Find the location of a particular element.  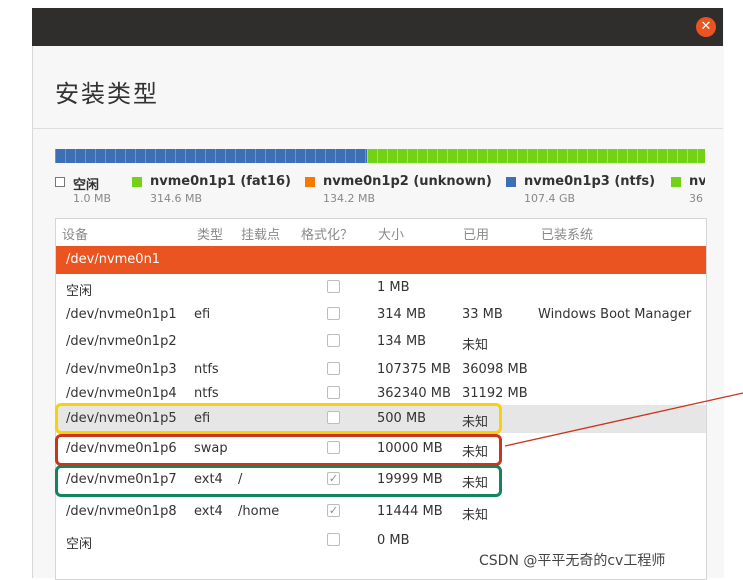

arrow-line is located at coordinates (623, 419).